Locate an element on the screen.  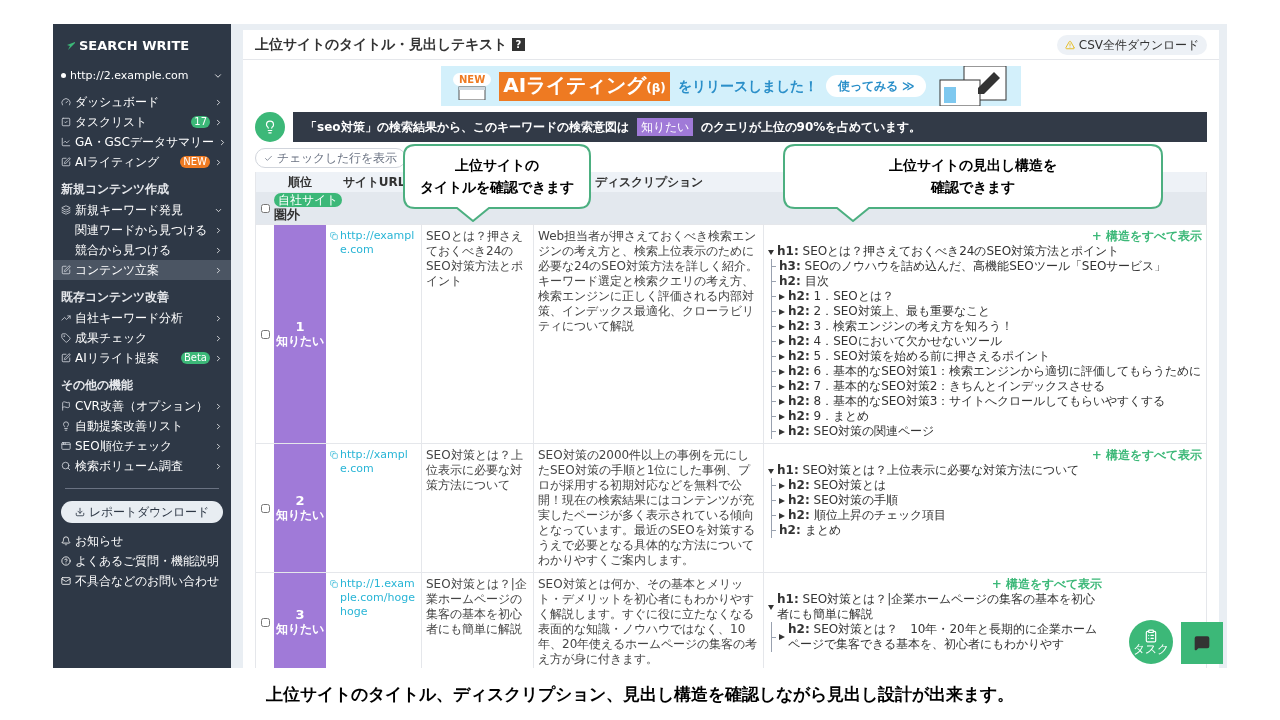
flag-icon is located at coordinates (66, 406).